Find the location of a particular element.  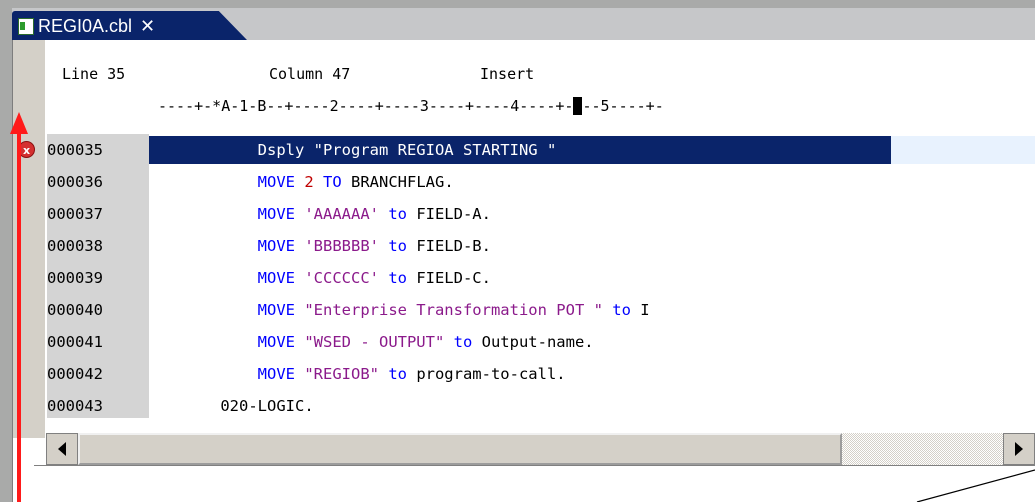

callout-line is located at coordinates (975, 485).